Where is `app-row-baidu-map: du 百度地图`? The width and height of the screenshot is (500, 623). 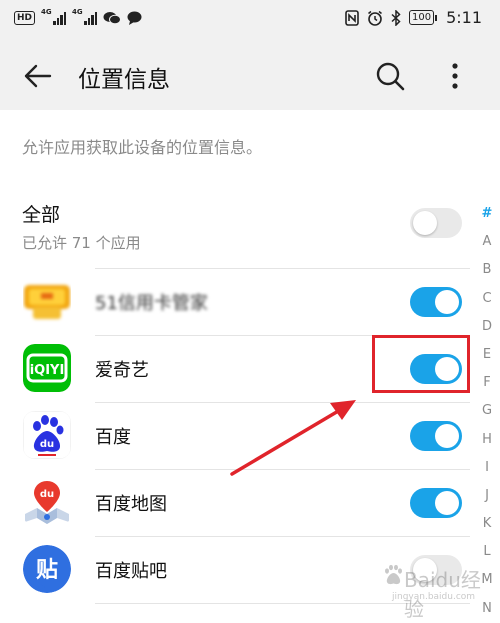
app-row-baidu-map: du 百度地图 is located at coordinates (235, 502).